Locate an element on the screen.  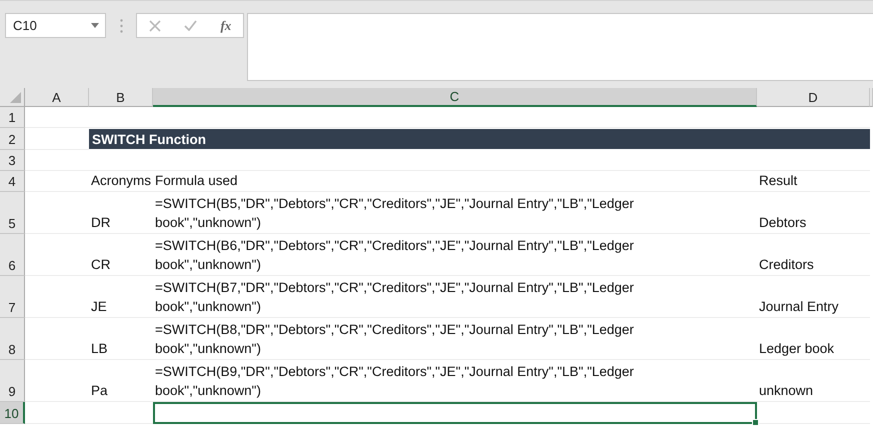
name-box: C10 is located at coordinates (55, 25).